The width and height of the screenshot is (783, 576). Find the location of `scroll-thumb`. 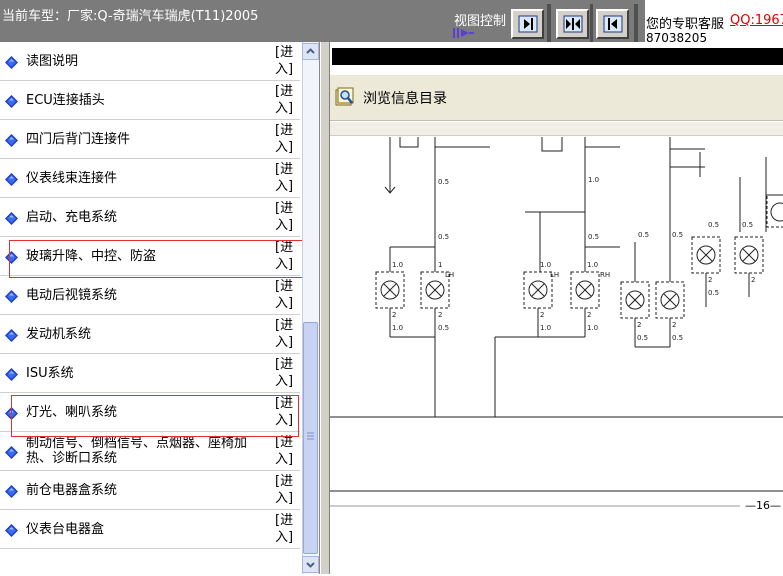

scroll-thumb is located at coordinates (310, 438).